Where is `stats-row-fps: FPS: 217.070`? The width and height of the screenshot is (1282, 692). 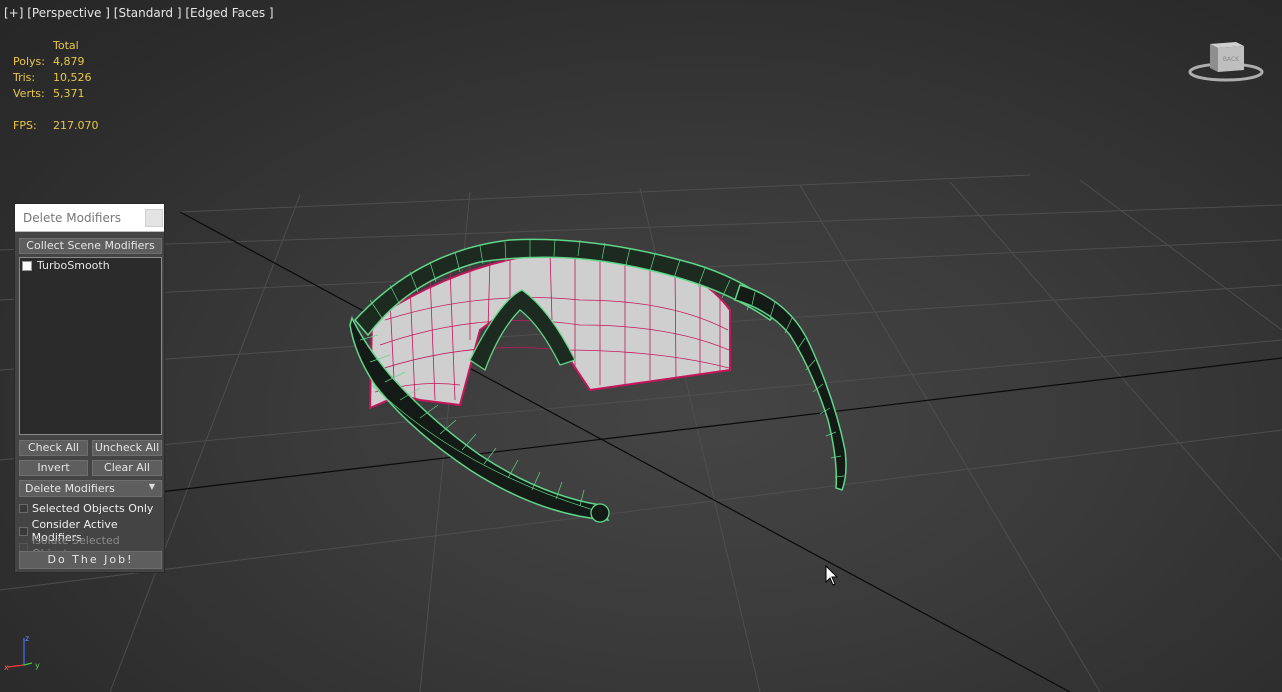 stats-row-fps: FPS: 217.070 is located at coordinates (56, 126).